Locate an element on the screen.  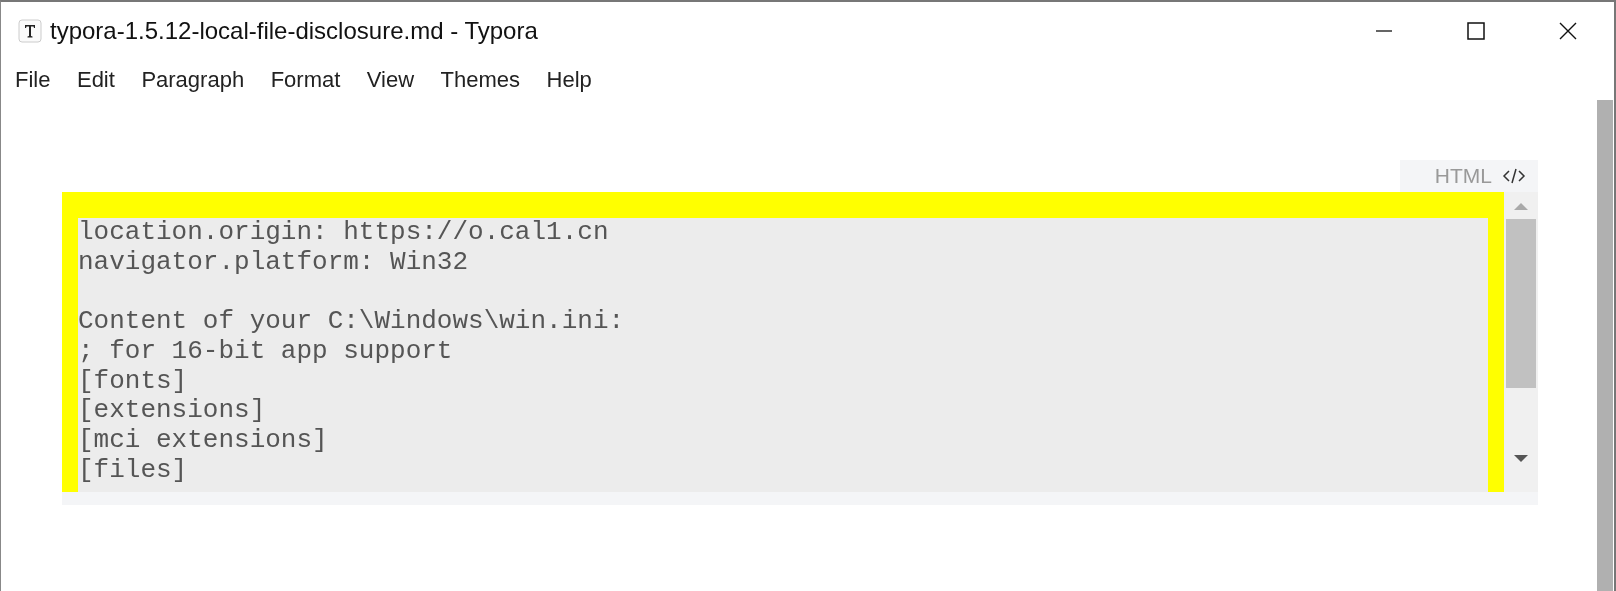
output-line: Content of your C:\Windows\win.ini: is located at coordinates (352, 322).